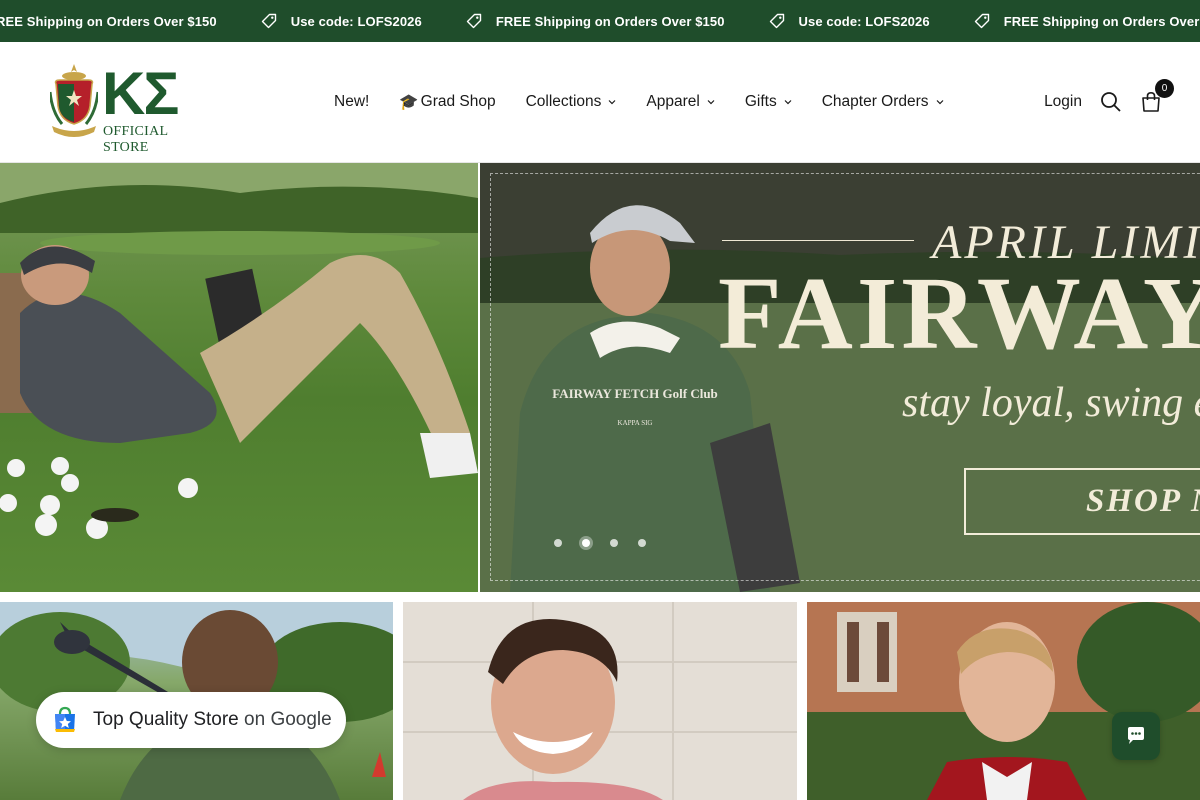  I want to click on nav-item-grad-shop: 🎓 Grad Shop, so click(447, 102).